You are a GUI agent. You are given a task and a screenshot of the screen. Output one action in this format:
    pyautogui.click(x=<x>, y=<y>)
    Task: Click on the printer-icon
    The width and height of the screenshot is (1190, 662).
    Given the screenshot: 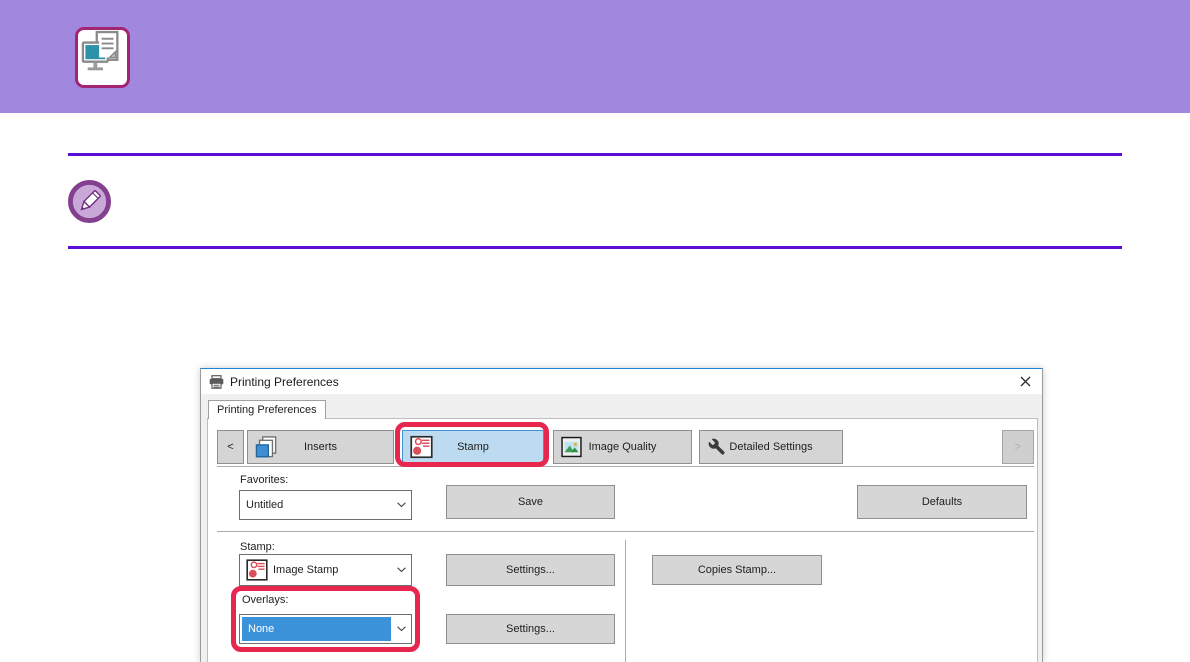 What is the action you would take?
    pyautogui.click(x=216, y=381)
    